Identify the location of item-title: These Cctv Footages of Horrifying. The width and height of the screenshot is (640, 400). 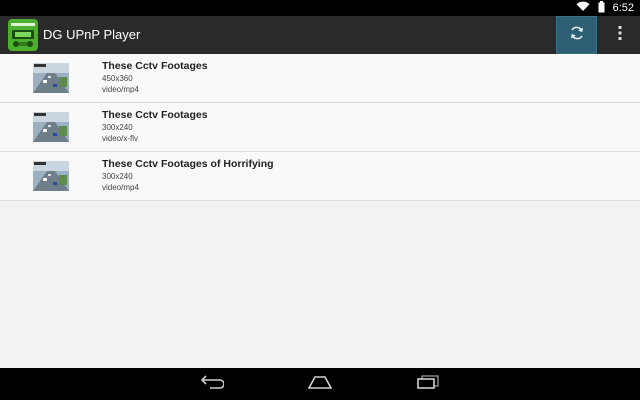
(188, 164).